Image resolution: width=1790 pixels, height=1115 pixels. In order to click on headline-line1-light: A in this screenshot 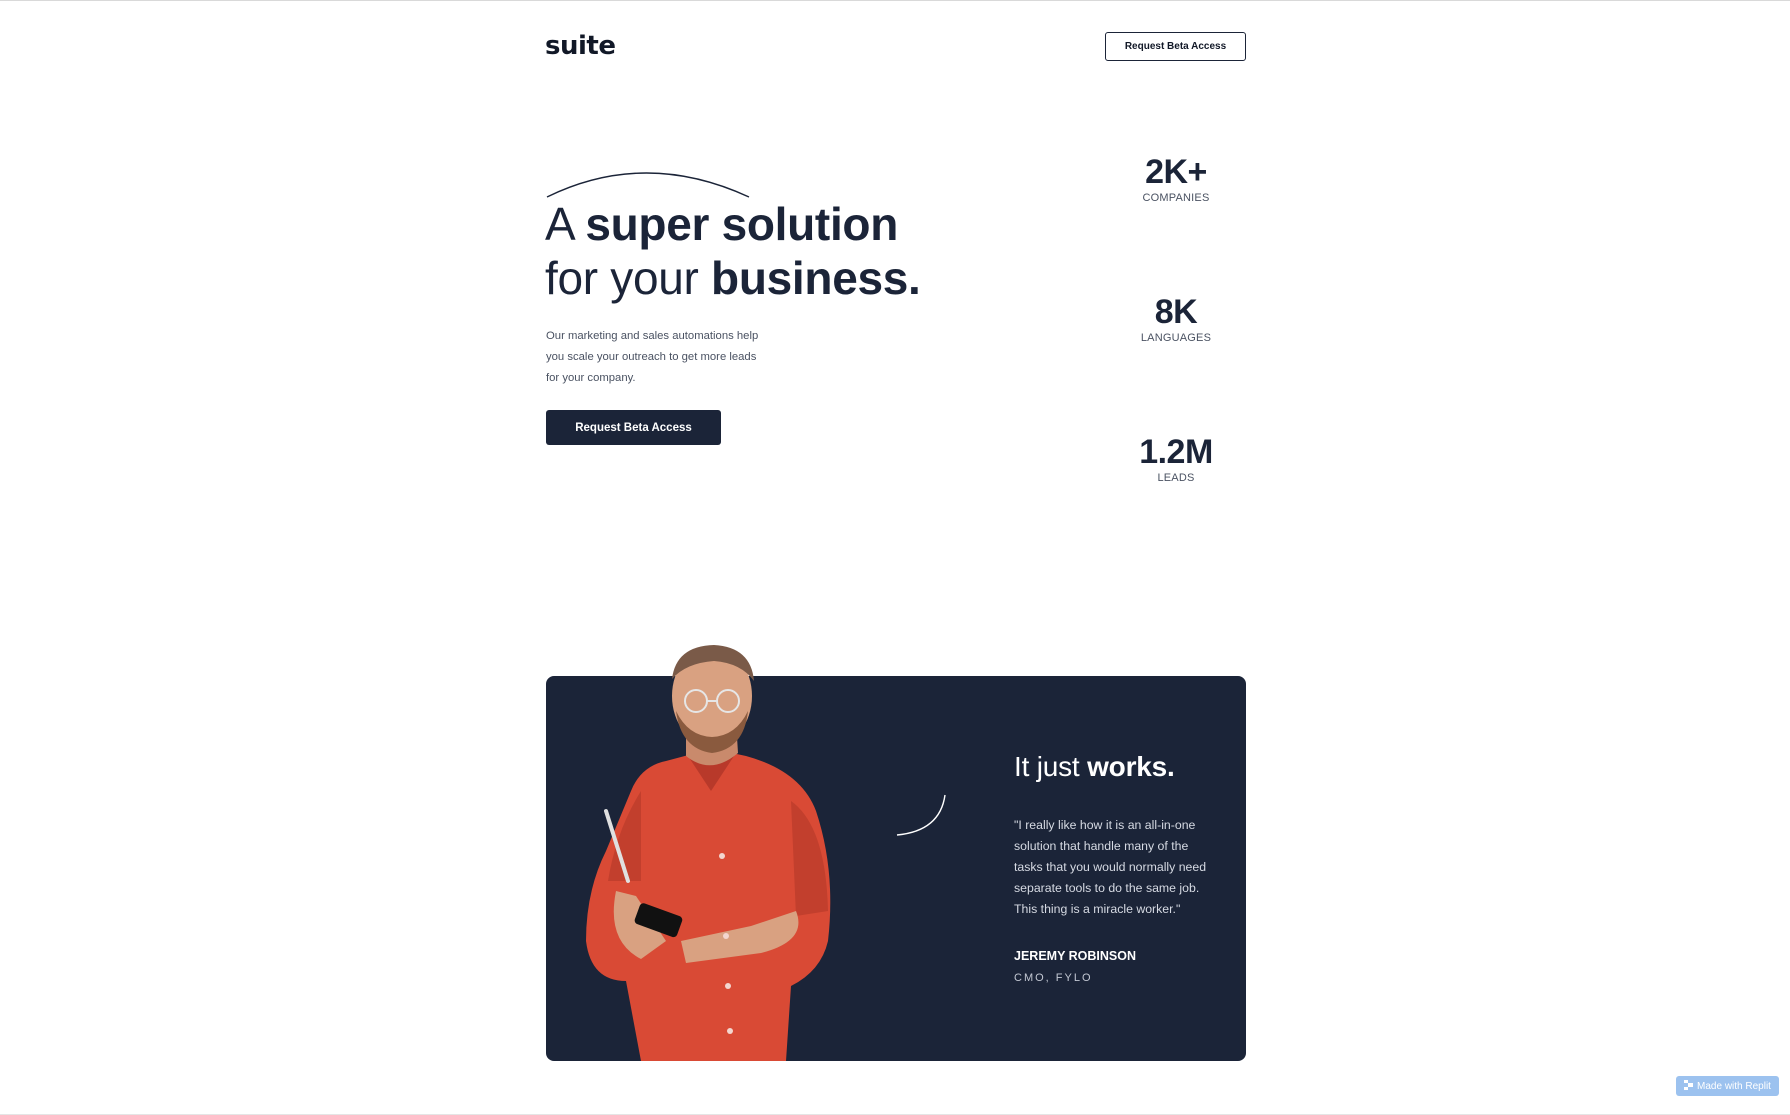, I will do `click(565, 224)`.